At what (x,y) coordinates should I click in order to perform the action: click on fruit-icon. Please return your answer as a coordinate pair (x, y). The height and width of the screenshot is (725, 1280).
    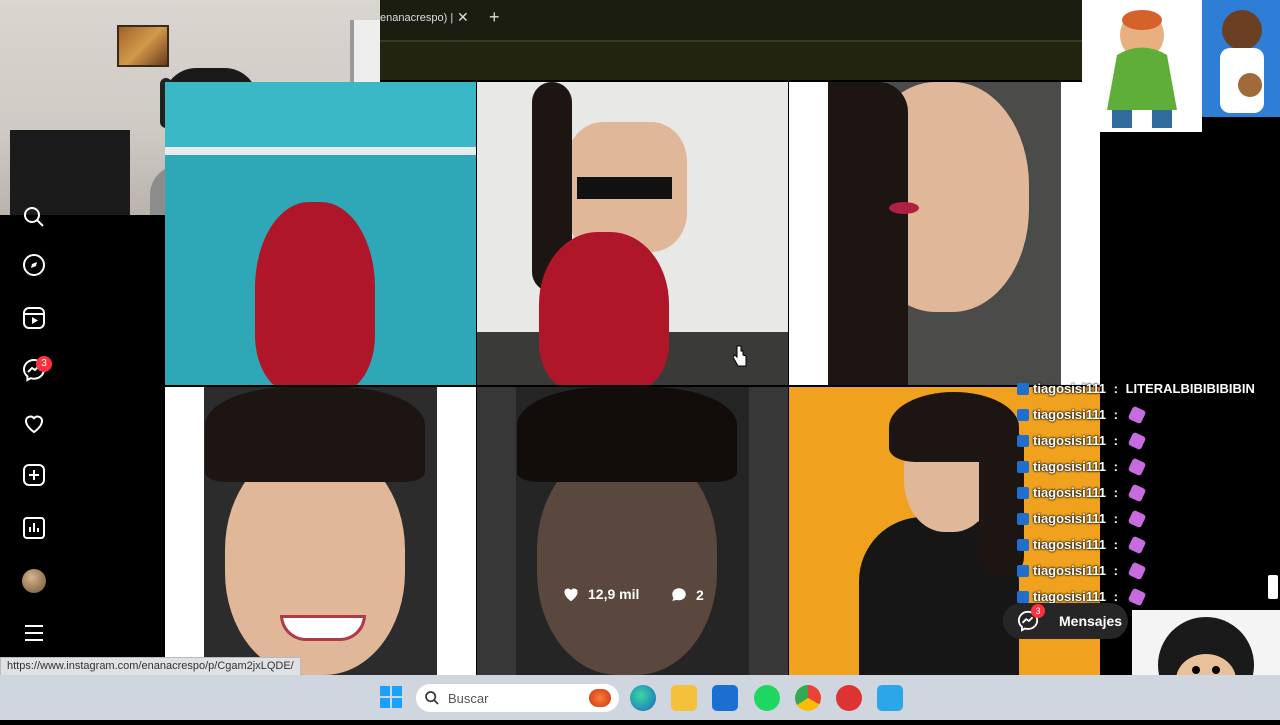
    Looking at the image, I should click on (600, 698).